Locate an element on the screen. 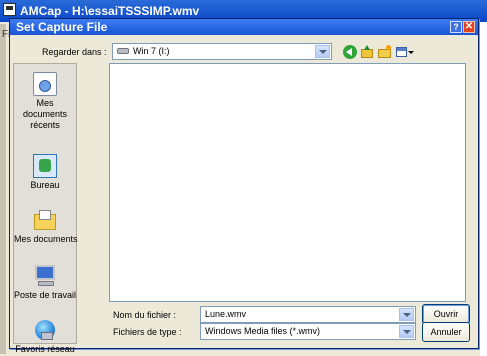 Image resolution: width=487 pixels, height=356 pixels. amcap-window-title: AMCap - H:\essaiTSSSIMP.wmv is located at coordinates (110, 11).